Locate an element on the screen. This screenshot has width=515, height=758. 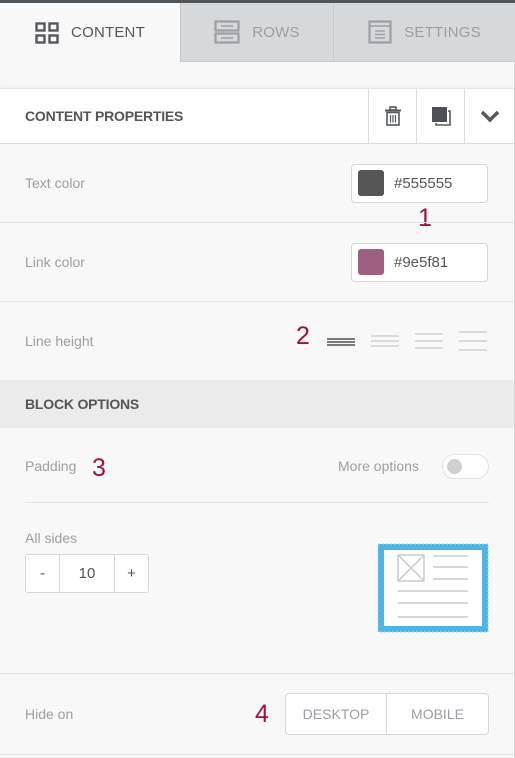
chevron-down-icon is located at coordinates (489, 116).